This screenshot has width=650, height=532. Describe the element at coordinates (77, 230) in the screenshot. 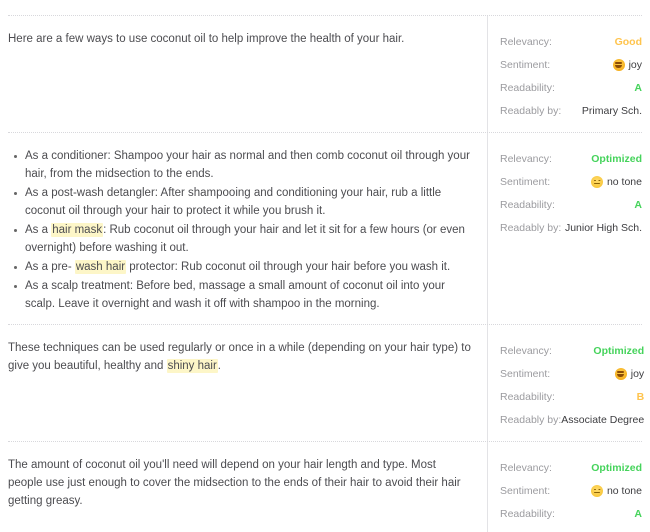

I see `highlighted-phrase: hair mask` at that location.